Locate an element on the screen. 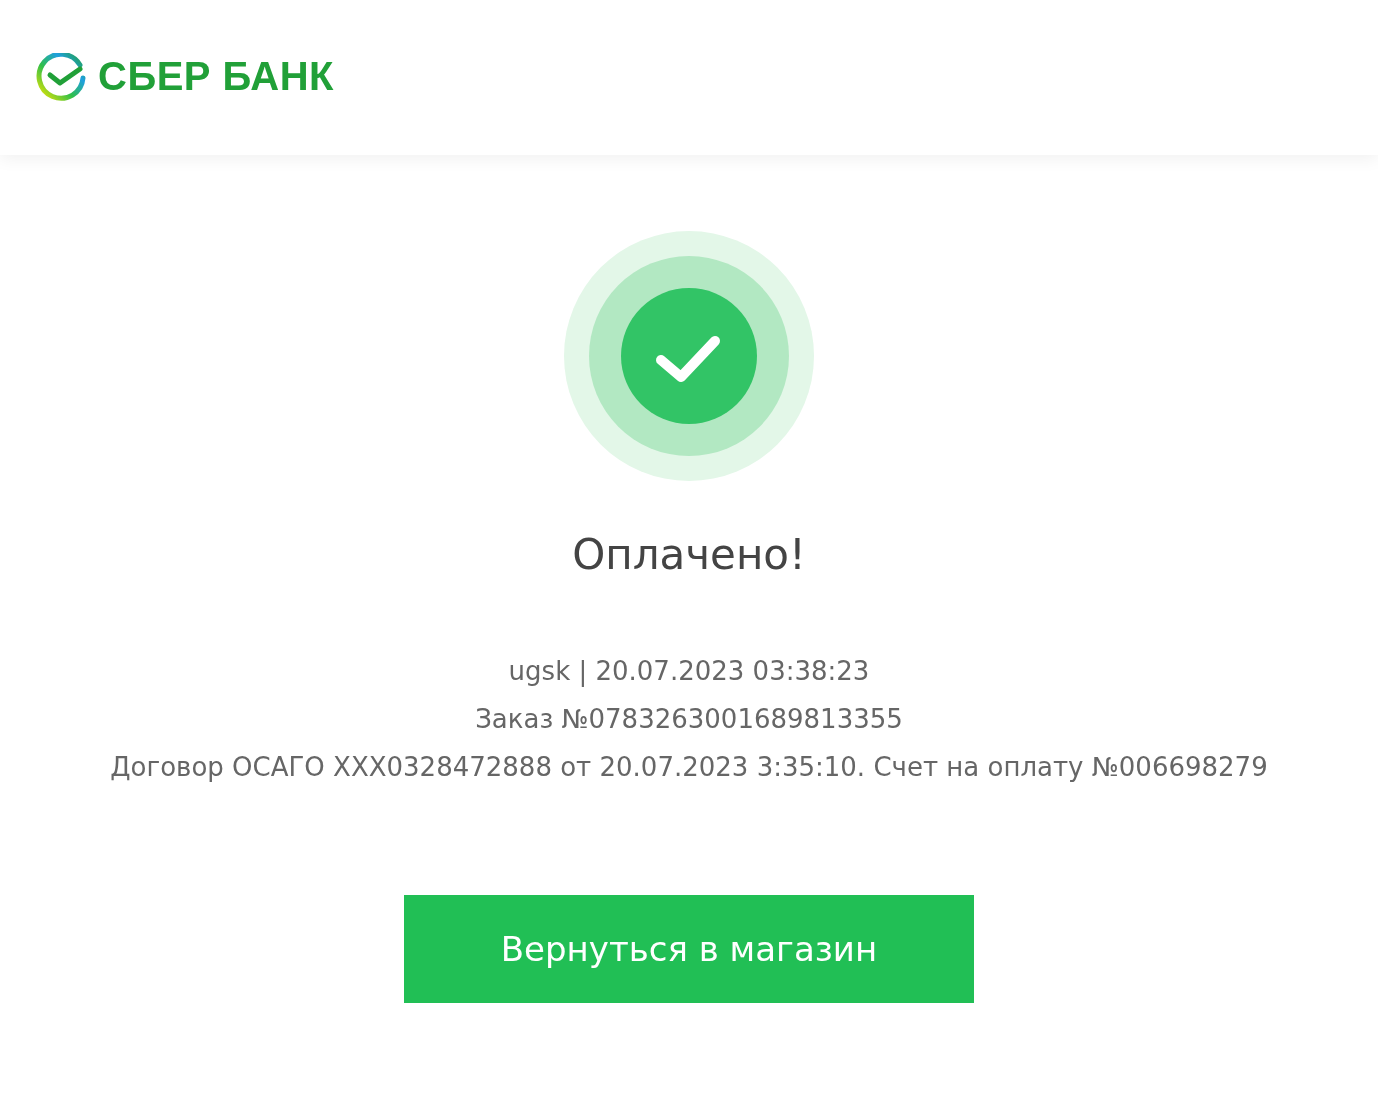  payment-detail: Договор ОСАГО XXX0328472888 от 20.07.2023 3:35:10. Счет на оплату №006698279 is located at coordinates (689, 767).